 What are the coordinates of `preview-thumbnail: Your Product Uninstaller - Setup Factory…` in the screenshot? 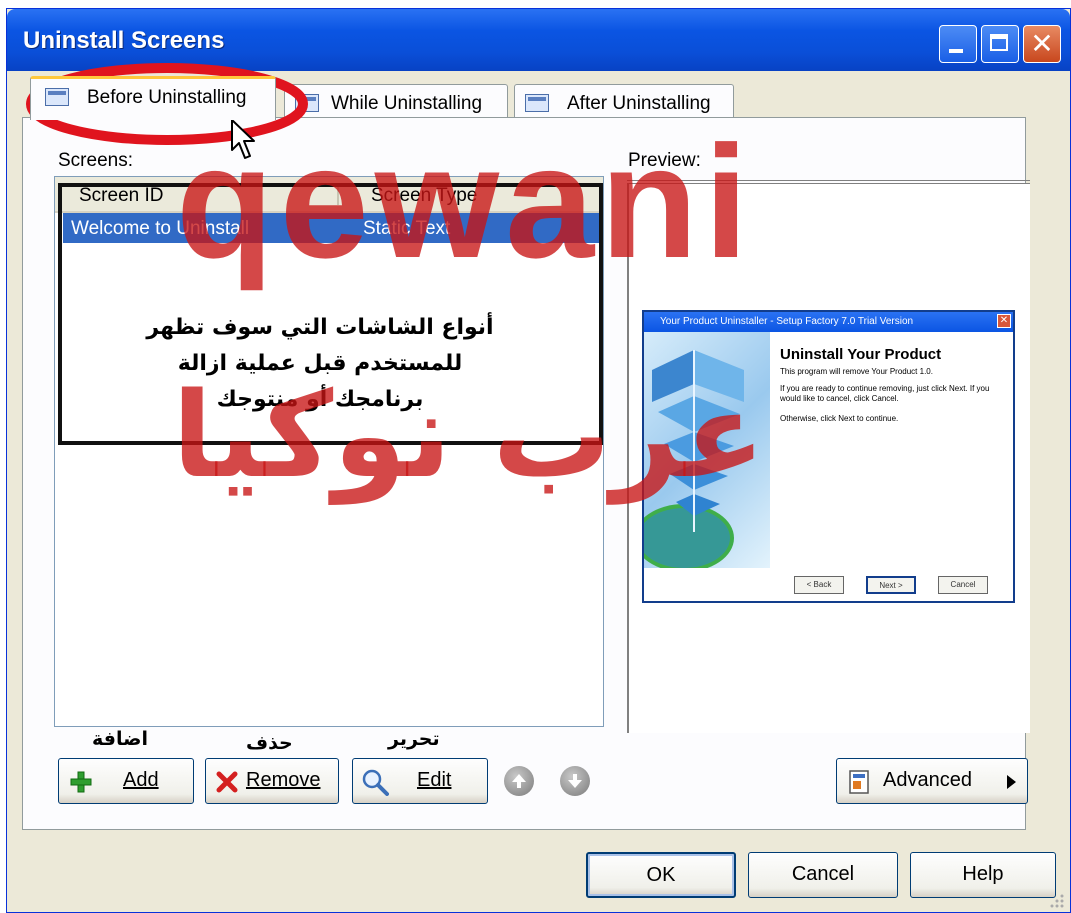 It's located at (828, 456).